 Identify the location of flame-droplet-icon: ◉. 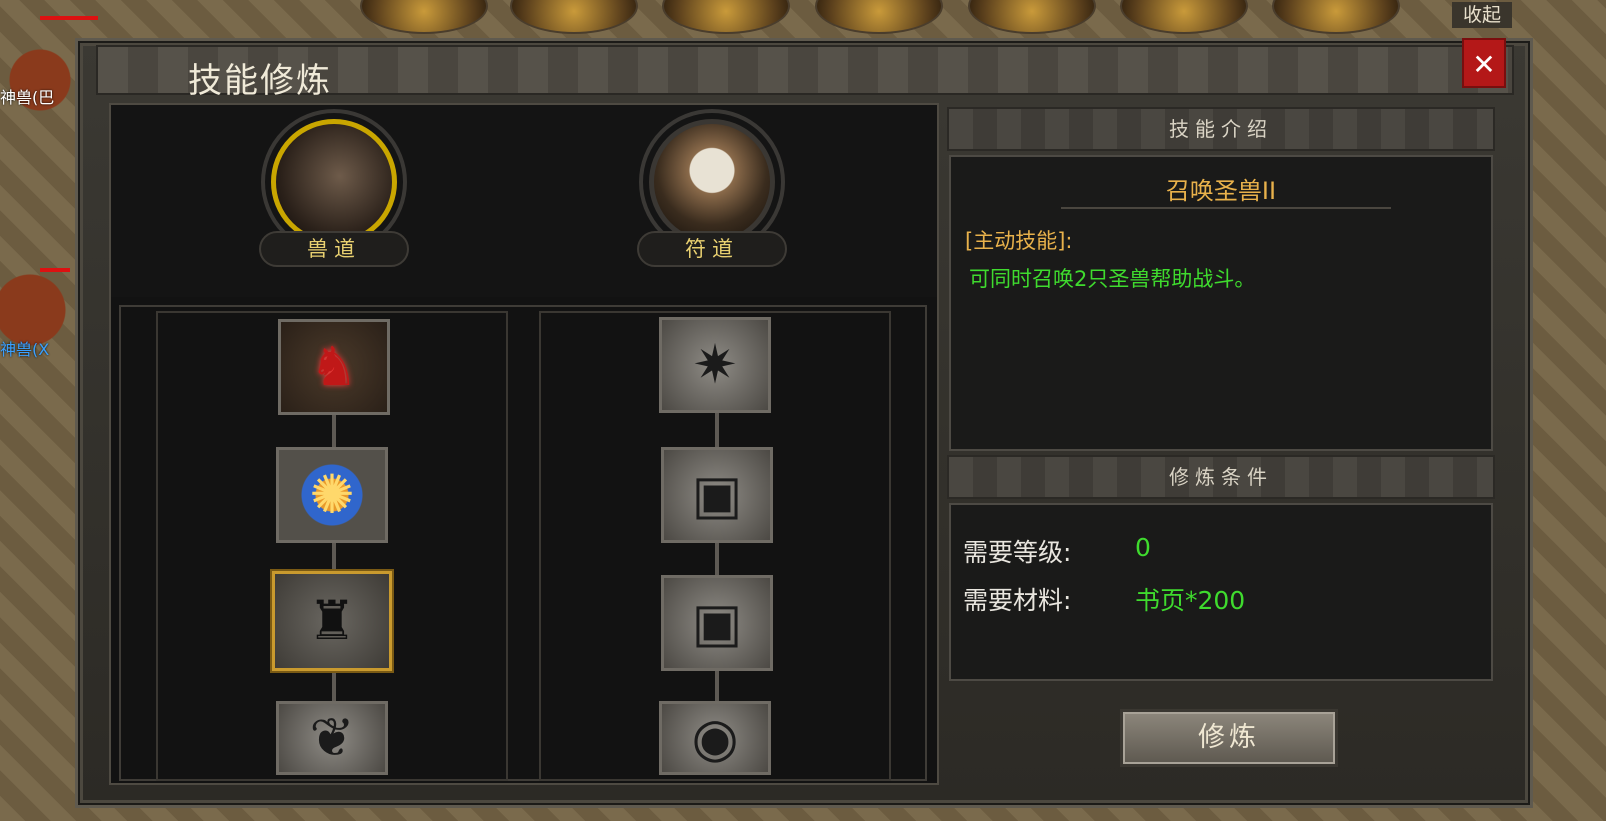
(715, 737).